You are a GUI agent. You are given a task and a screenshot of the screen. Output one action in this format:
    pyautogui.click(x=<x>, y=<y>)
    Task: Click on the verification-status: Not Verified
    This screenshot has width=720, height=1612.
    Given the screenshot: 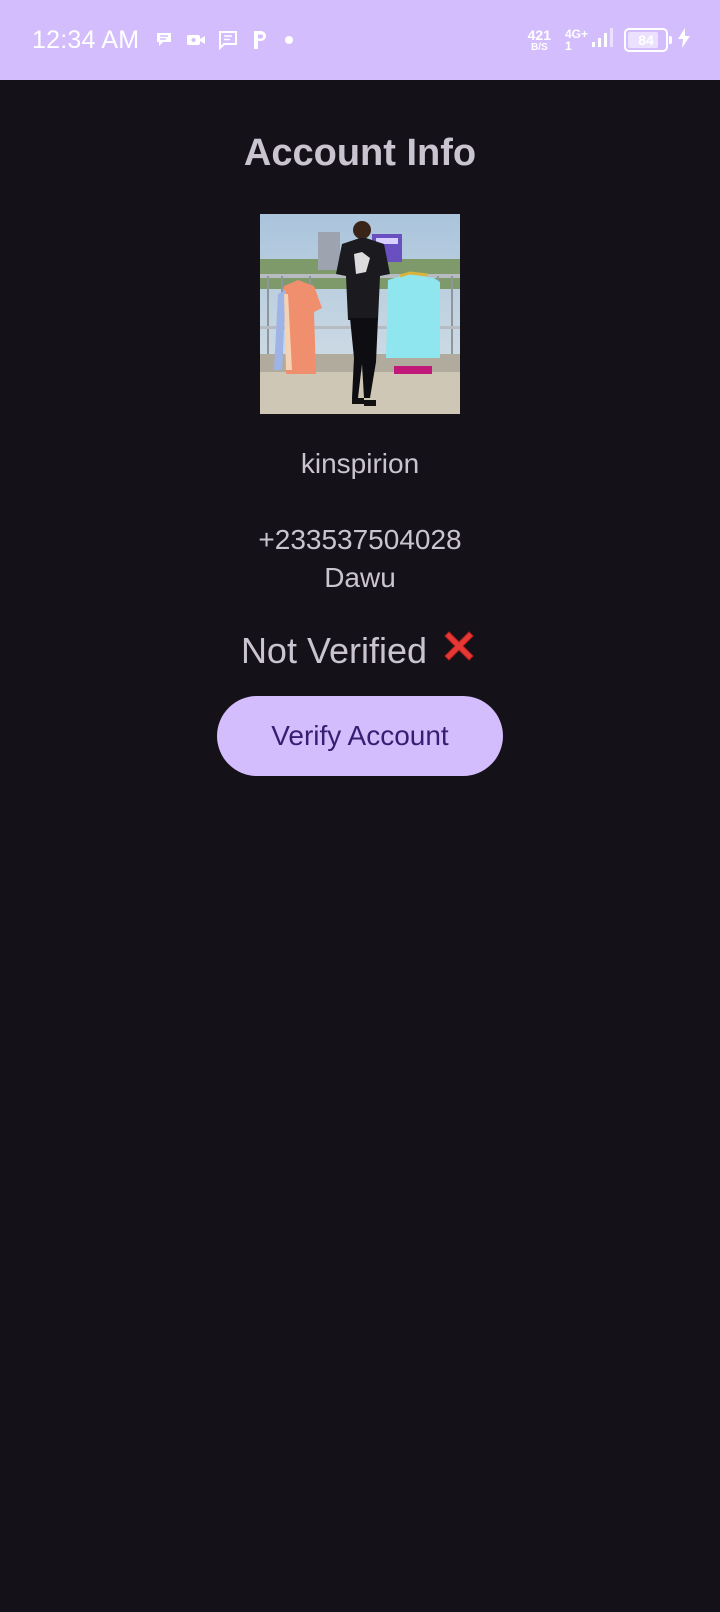 What is the action you would take?
    pyautogui.click(x=360, y=650)
    